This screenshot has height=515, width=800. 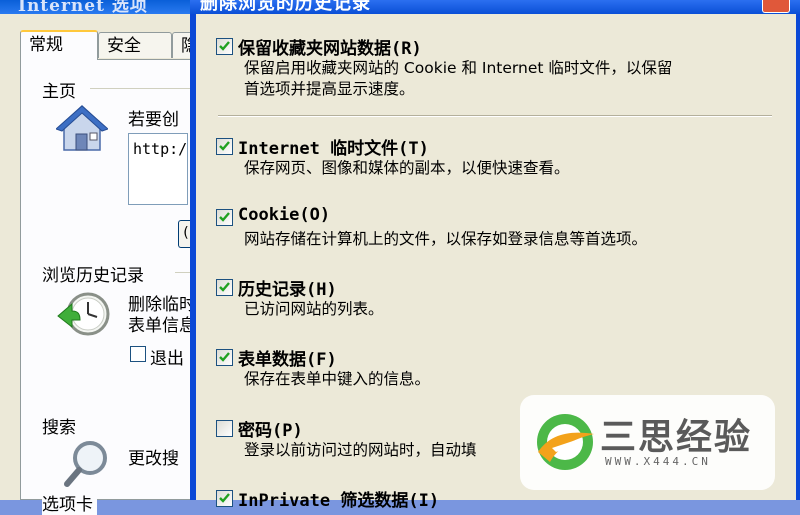 What do you see at coordinates (153, 120) in the screenshot?
I see `home-description: 若要创` at bounding box center [153, 120].